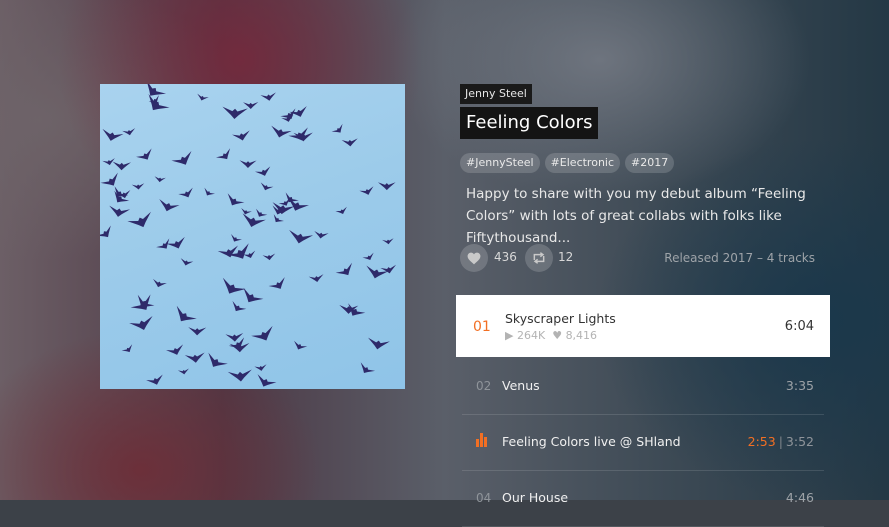  I want to click on track-number: 04, so click(484, 498).